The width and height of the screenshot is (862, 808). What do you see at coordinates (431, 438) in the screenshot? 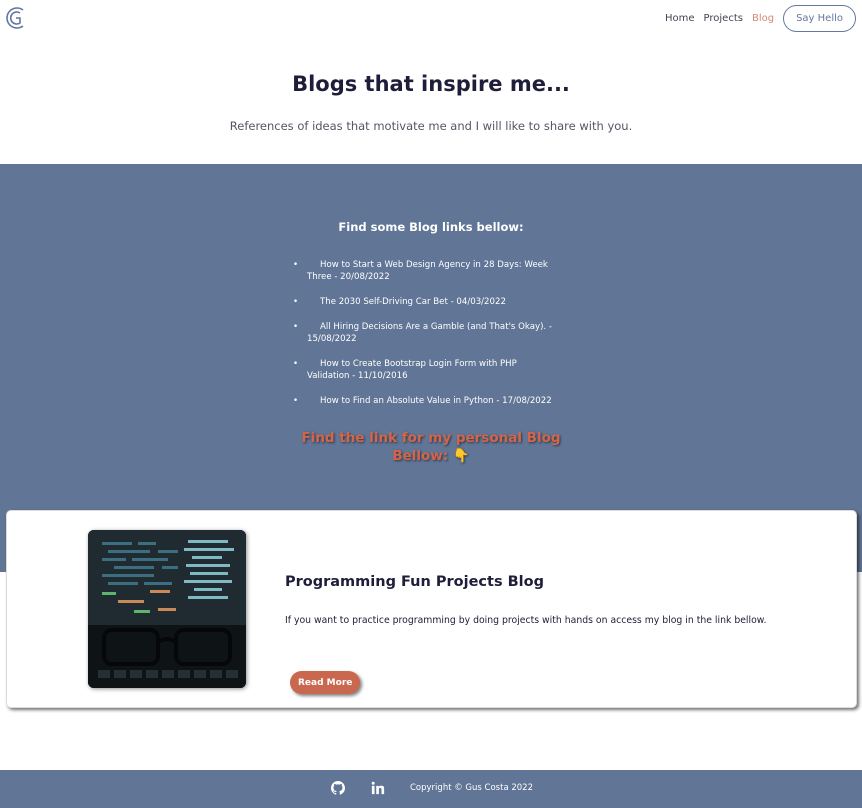
I see `personal-blog-callout-line1: Find the link for my personal Blog` at bounding box center [431, 438].